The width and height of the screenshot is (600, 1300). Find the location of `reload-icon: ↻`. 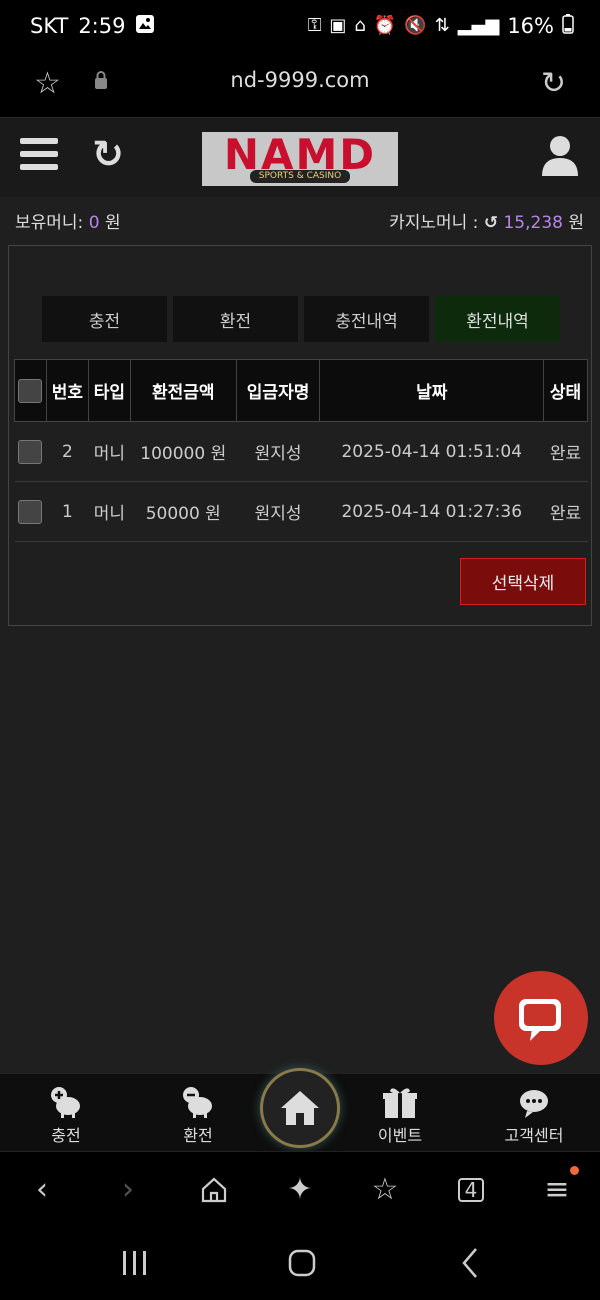

reload-icon: ↻ is located at coordinates (553, 83).